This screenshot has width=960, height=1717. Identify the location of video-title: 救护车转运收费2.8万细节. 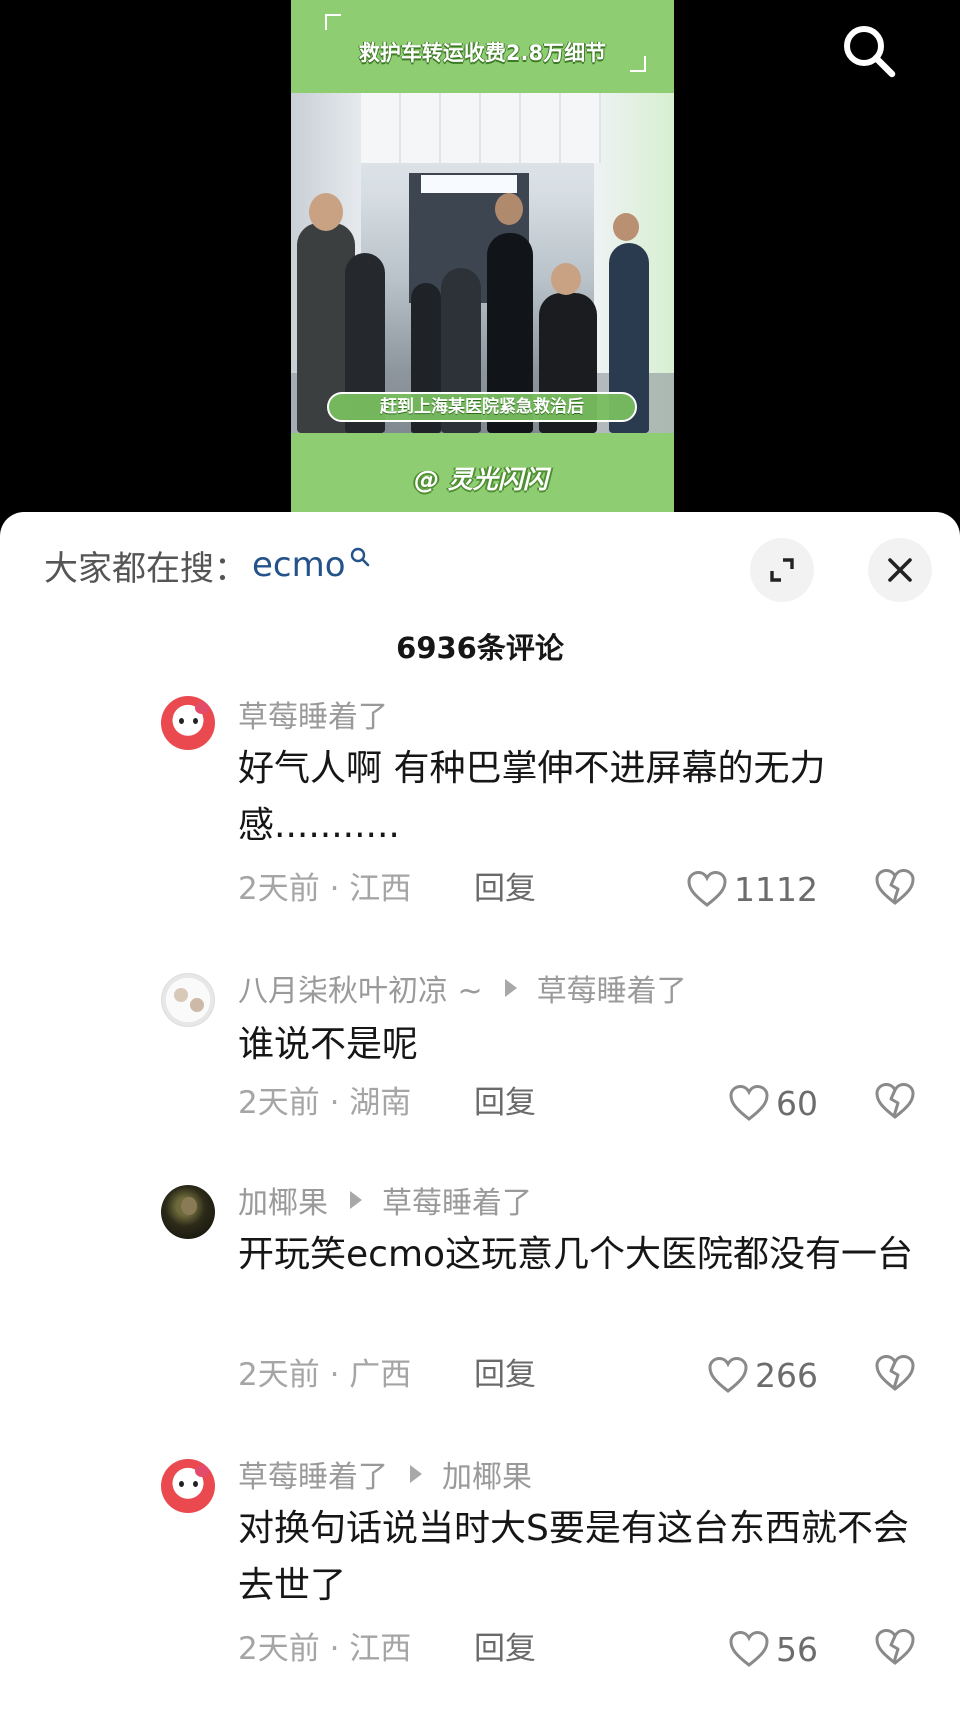
(482, 53).